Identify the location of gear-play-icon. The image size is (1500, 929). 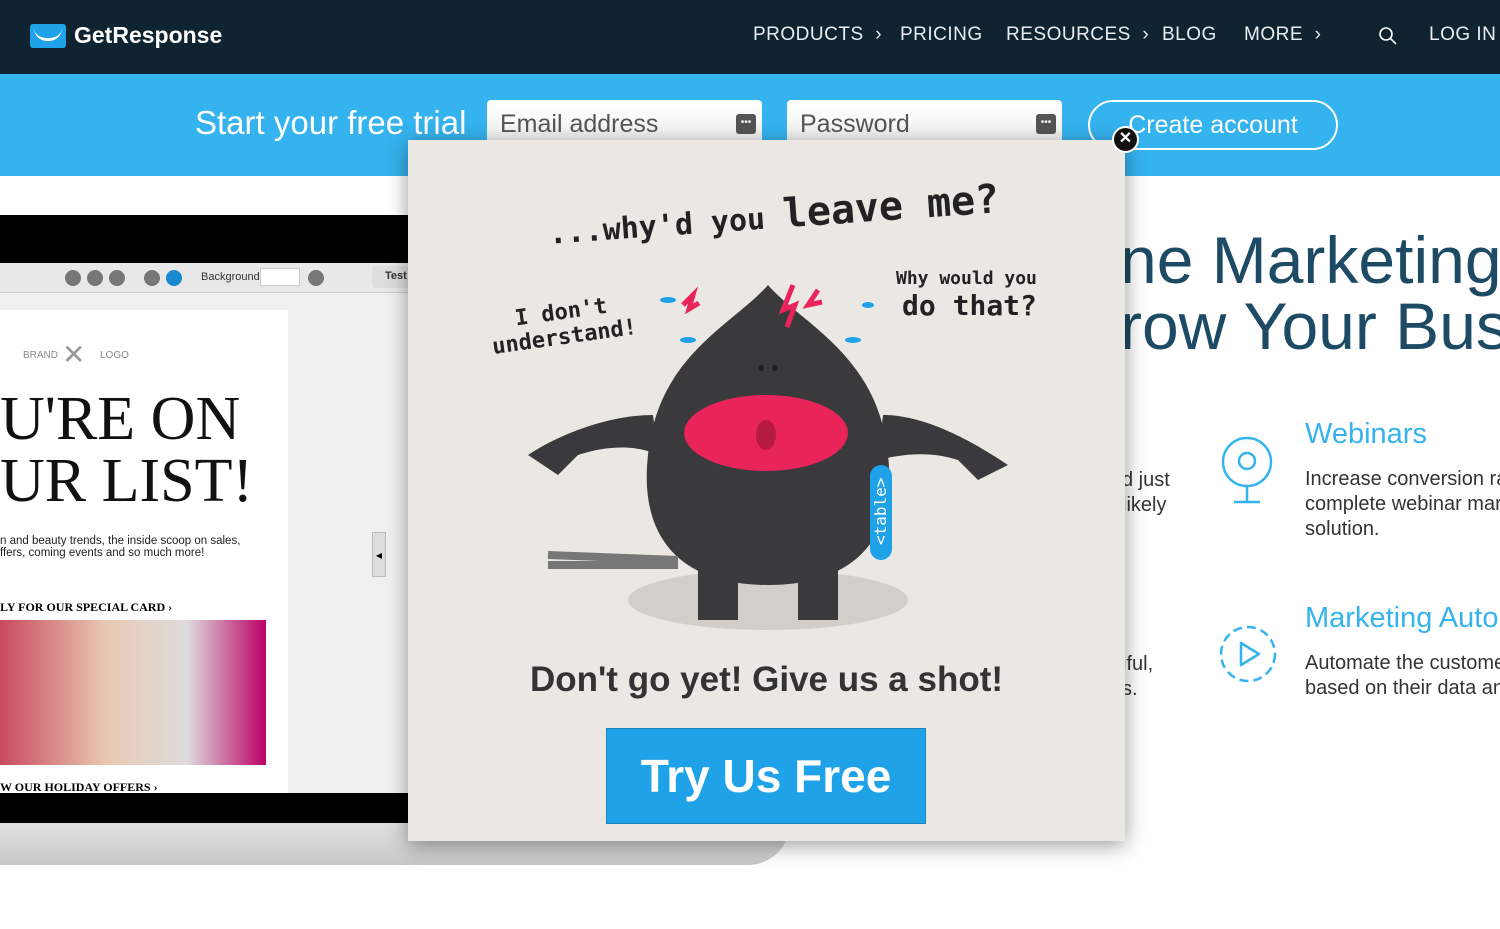
(1248, 654).